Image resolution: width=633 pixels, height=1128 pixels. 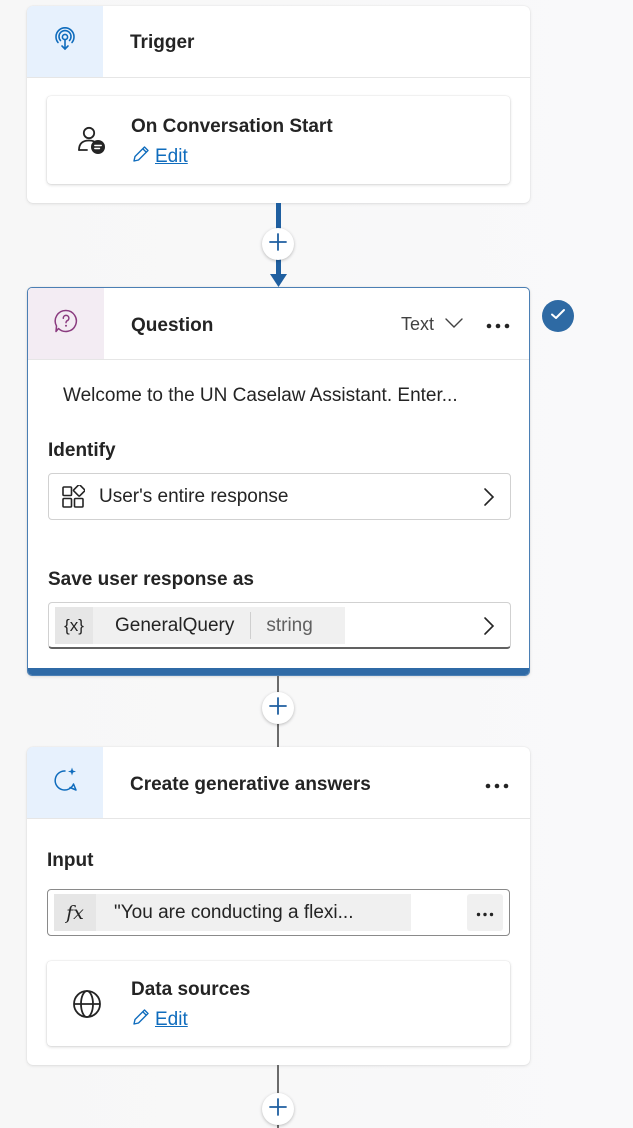 I want to click on identify-select: User's entire response, so click(x=279, y=496).